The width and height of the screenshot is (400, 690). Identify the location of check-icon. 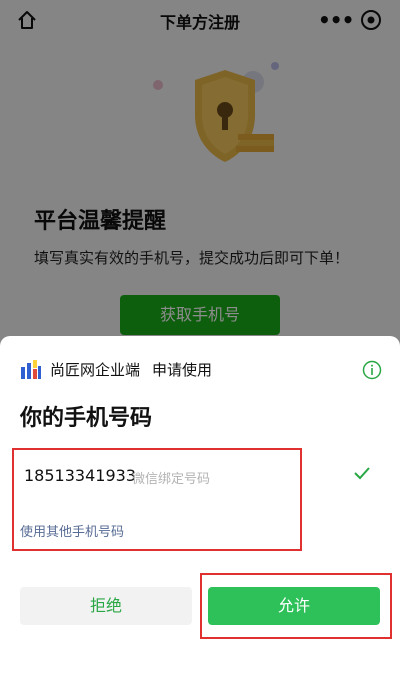
(362, 473).